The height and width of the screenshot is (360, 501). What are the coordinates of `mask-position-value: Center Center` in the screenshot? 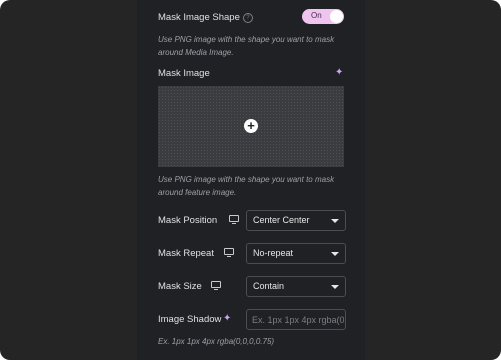 It's located at (281, 220).